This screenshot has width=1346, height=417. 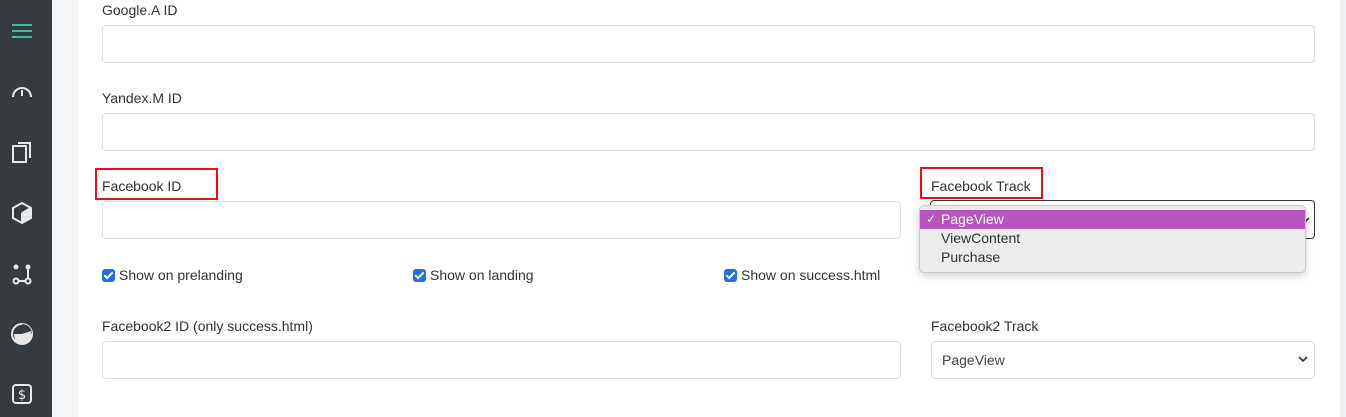 I want to click on checkbox-show-success: Show on success.html, so click(x=802, y=275).